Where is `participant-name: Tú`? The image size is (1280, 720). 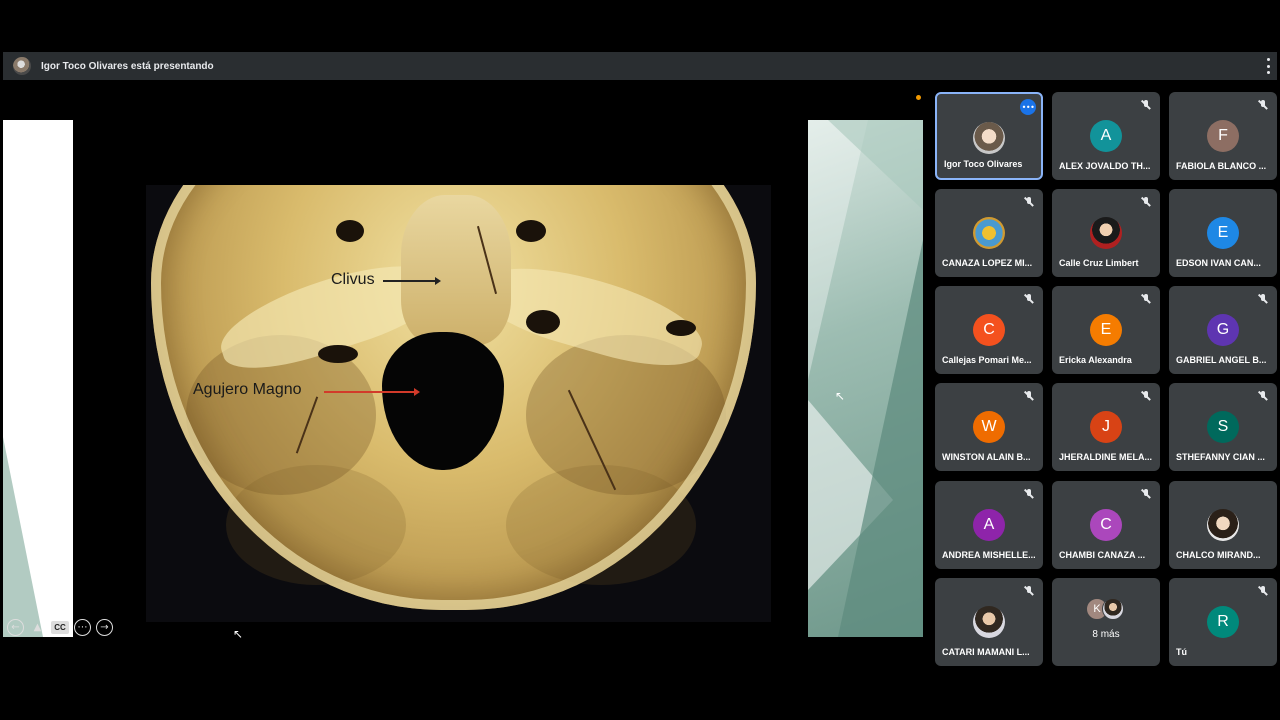 participant-name: Tú is located at coordinates (1181, 652).